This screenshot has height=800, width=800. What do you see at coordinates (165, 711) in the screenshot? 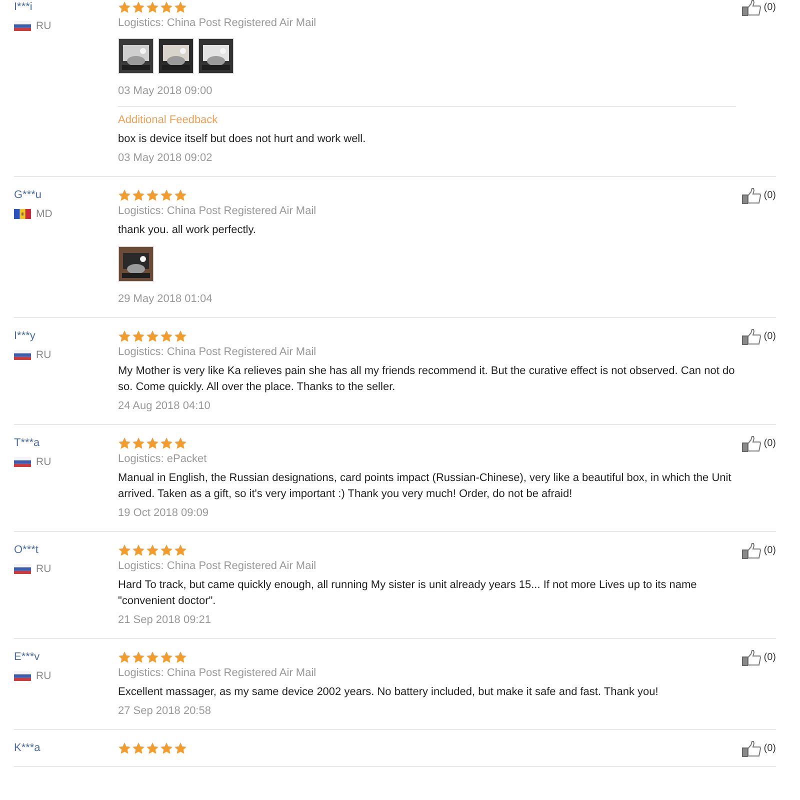
I see `review-date: 27 Sep 2018 20:58` at bounding box center [165, 711].